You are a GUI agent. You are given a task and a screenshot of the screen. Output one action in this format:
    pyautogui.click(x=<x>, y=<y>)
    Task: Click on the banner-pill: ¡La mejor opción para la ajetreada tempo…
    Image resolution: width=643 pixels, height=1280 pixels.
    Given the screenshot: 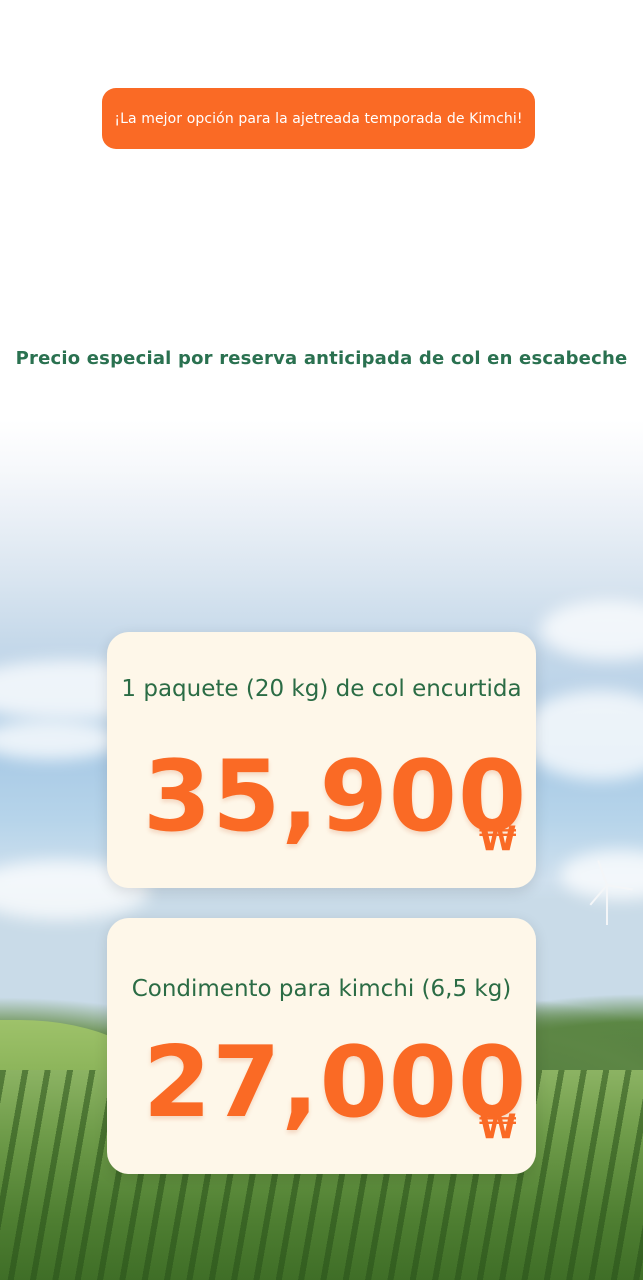 What is the action you would take?
    pyautogui.click(x=318, y=118)
    